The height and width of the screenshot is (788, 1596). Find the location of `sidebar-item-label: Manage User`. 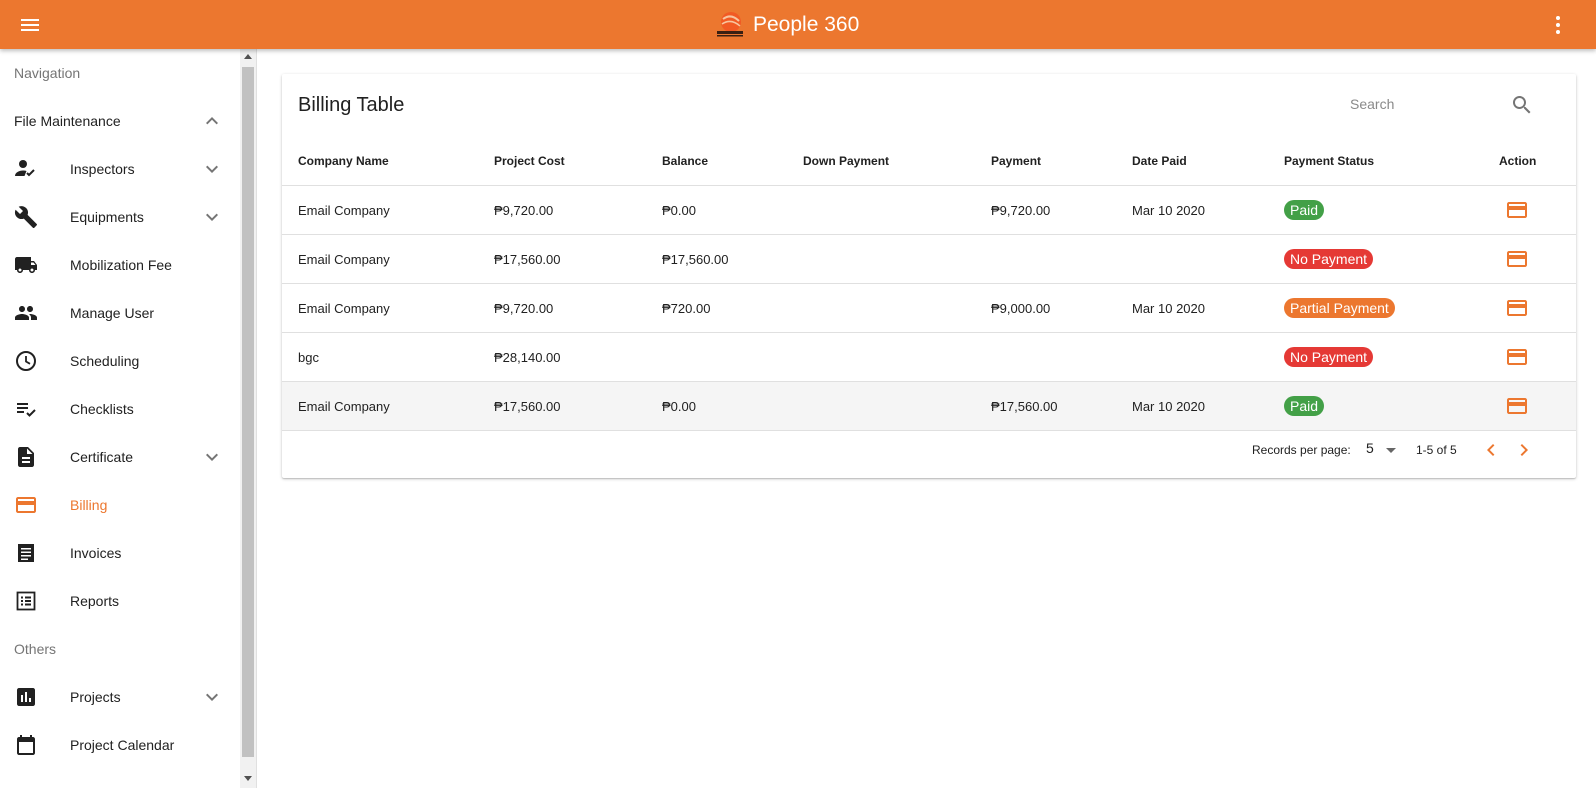

sidebar-item-label: Manage User is located at coordinates (112, 313).